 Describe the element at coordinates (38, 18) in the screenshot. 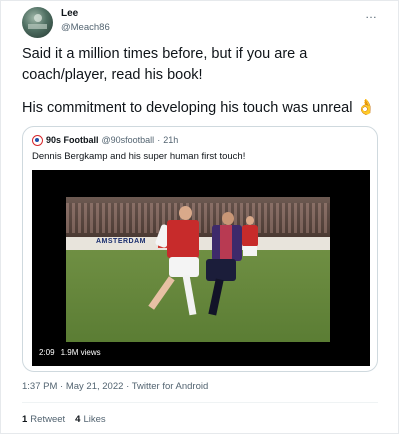

I see `avatar-figure` at that location.